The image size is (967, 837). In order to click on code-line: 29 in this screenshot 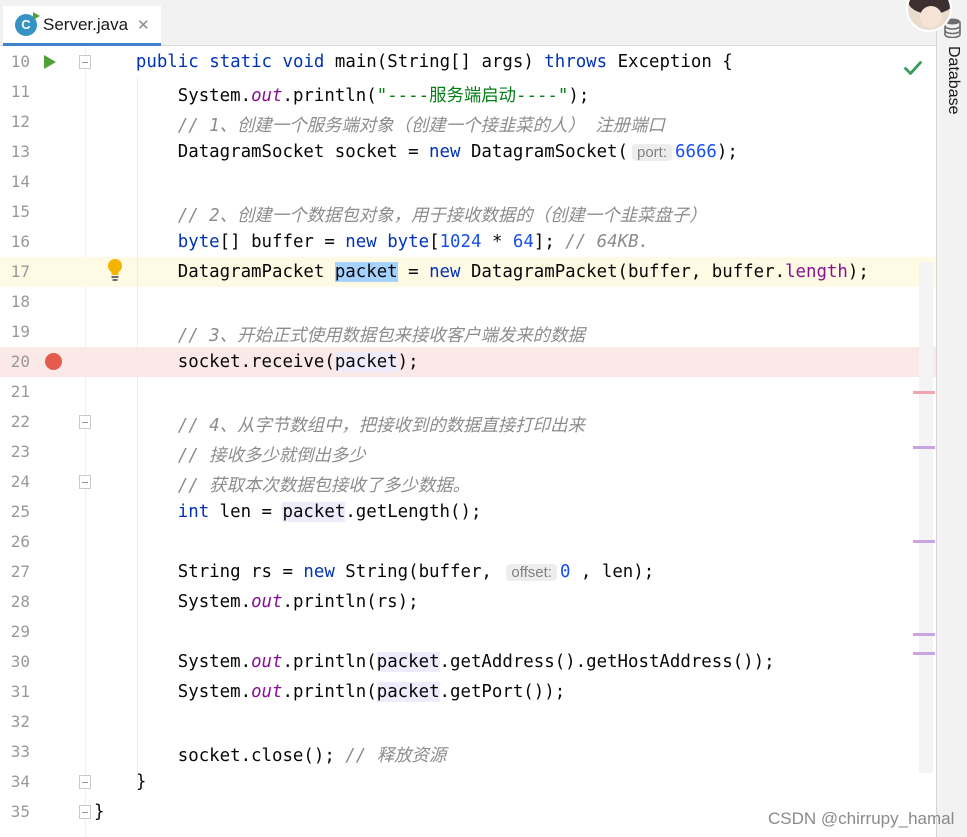, I will do `click(468, 632)`.